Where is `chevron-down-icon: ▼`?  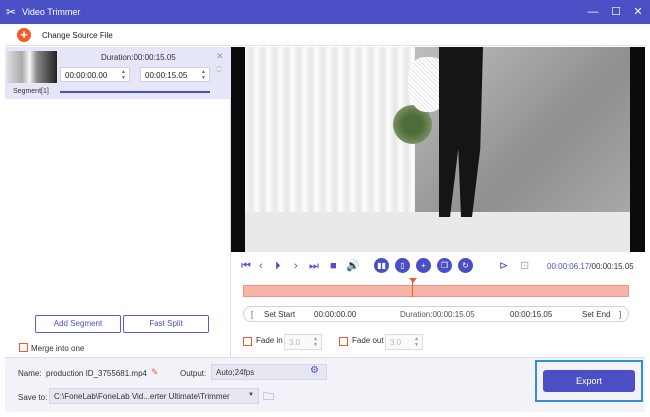
chevron-down-icon: ▼ is located at coordinates (251, 395).